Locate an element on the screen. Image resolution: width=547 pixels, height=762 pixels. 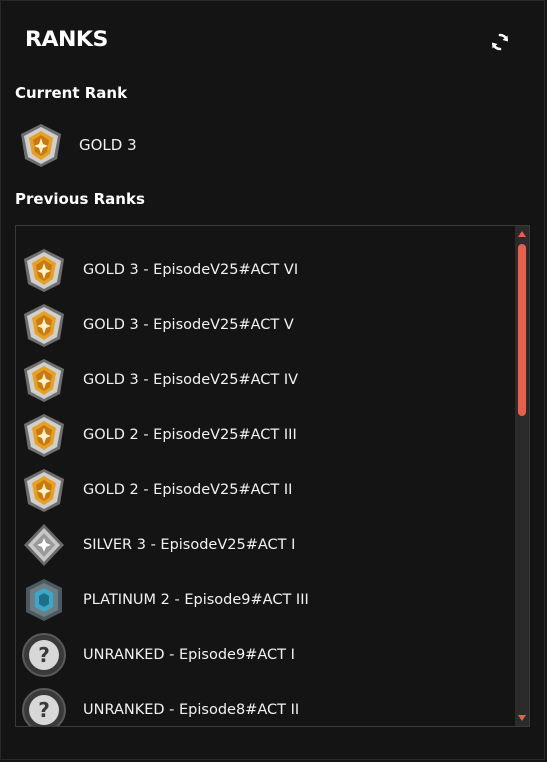
list-item: GOLD 2 - EpisodeV25#ACT III is located at coordinates (264, 434).